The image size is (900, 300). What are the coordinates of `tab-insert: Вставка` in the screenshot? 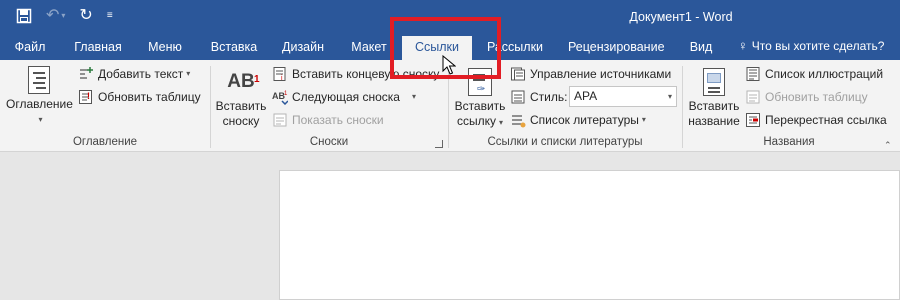 It's located at (234, 49).